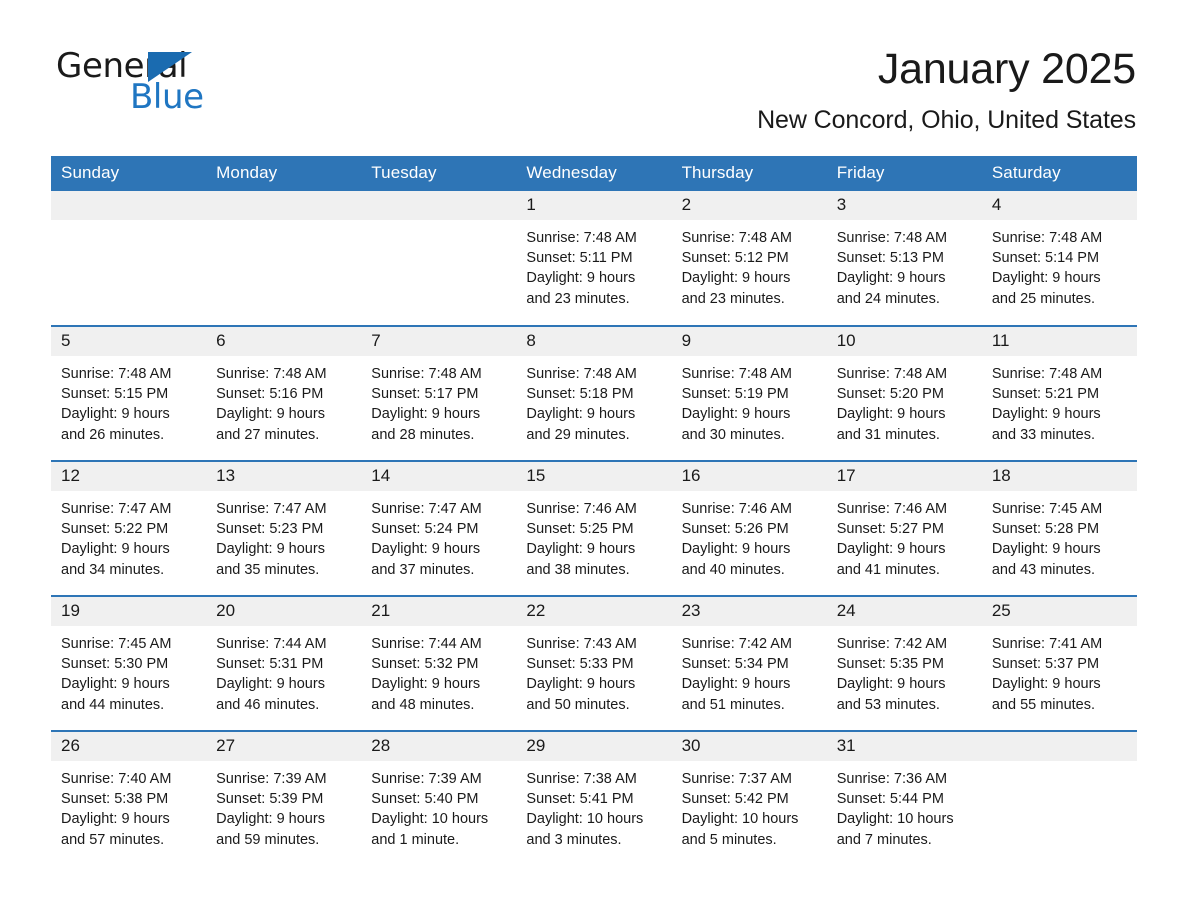 The height and width of the screenshot is (918, 1188). What do you see at coordinates (113, 704) in the screenshot?
I see `day-detail-line: and 44 minutes.` at bounding box center [113, 704].